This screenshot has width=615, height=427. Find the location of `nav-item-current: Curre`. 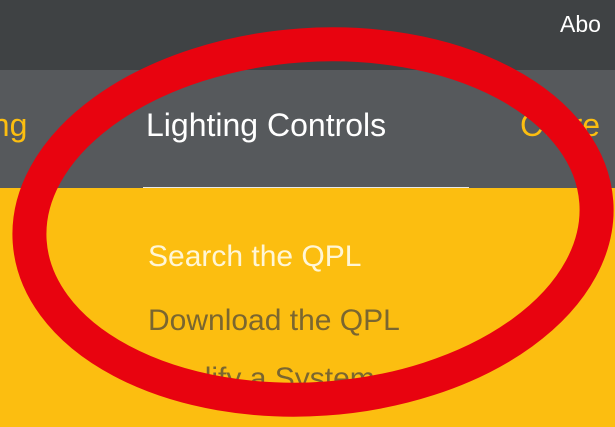

nav-item-current: Curre is located at coordinates (560, 125).